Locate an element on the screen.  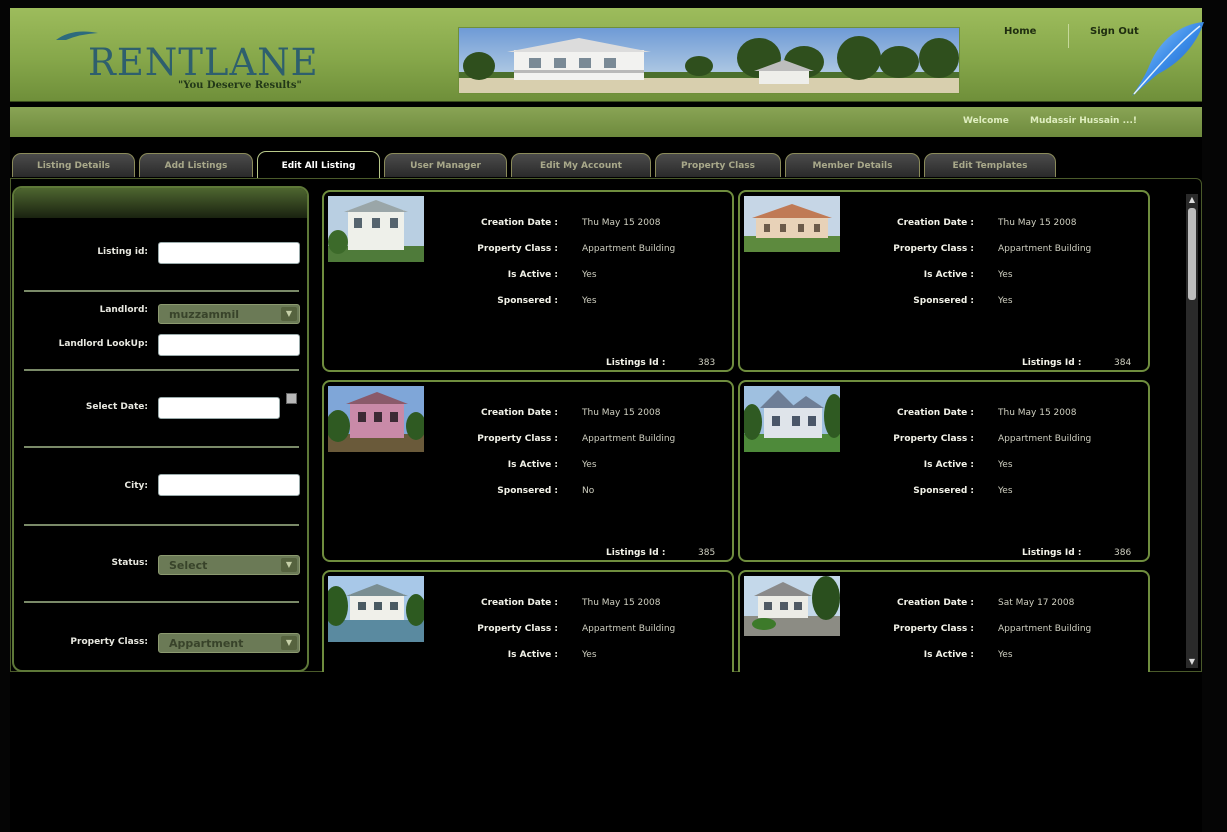
tagline: "You Deserve Results" is located at coordinates (240, 85).